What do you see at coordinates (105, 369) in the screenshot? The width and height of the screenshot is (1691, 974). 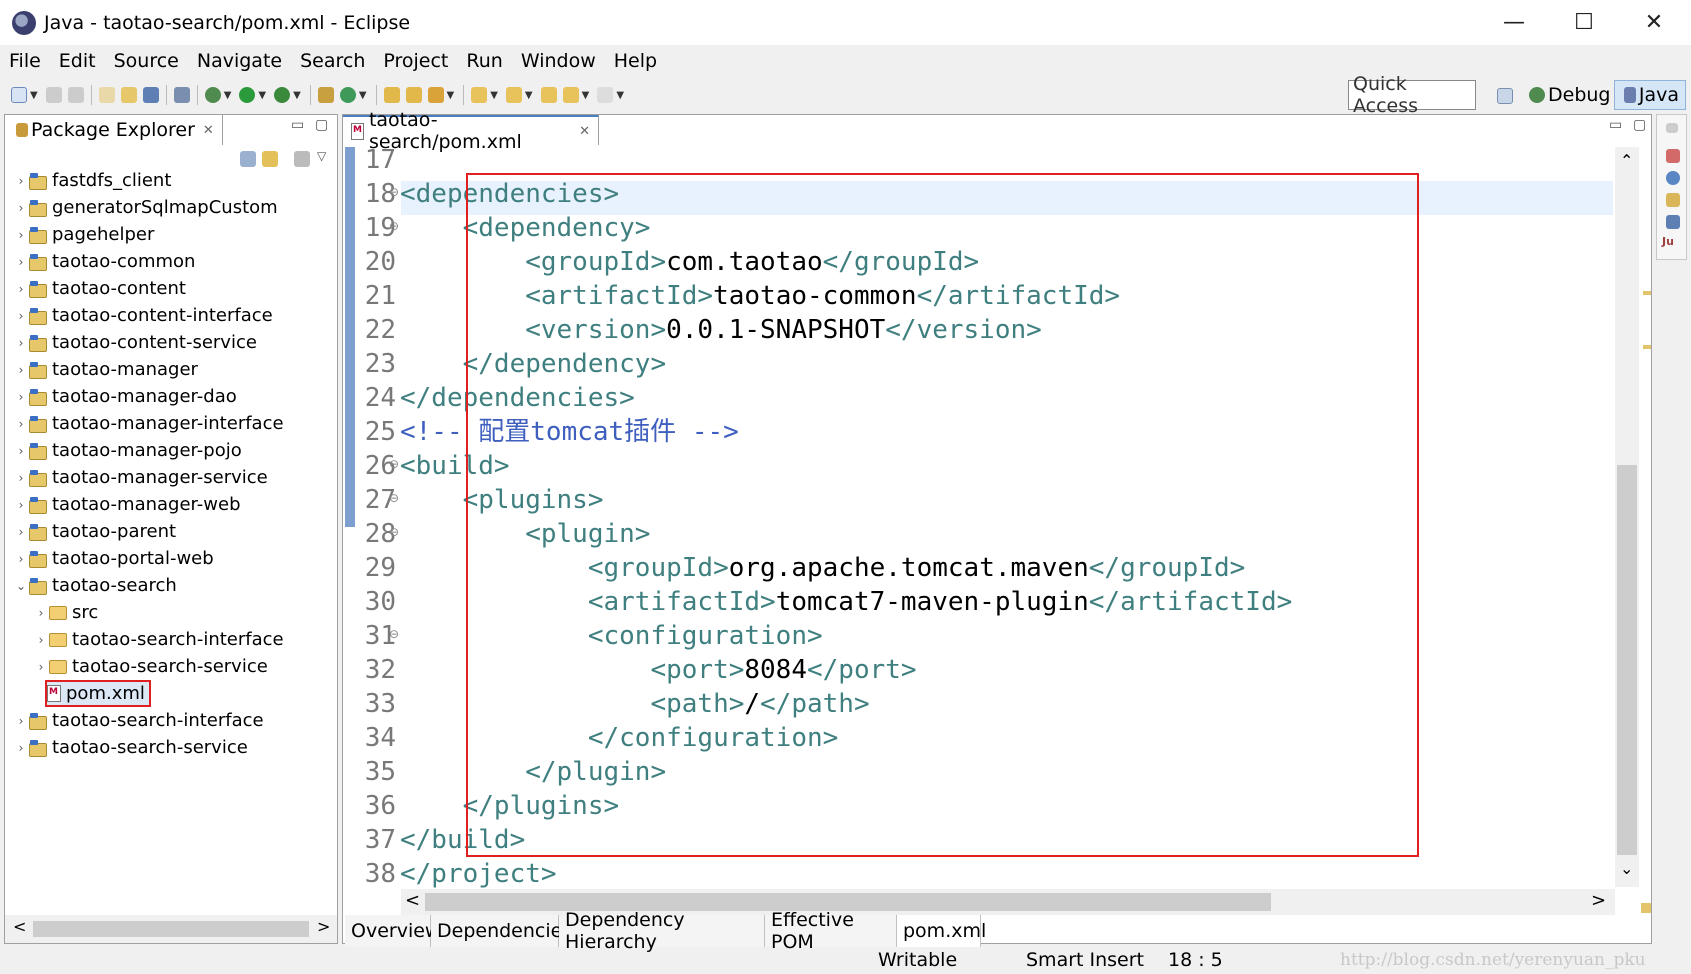 I see `tree-item: › taotao-manager` at bounding box center [105, 369].